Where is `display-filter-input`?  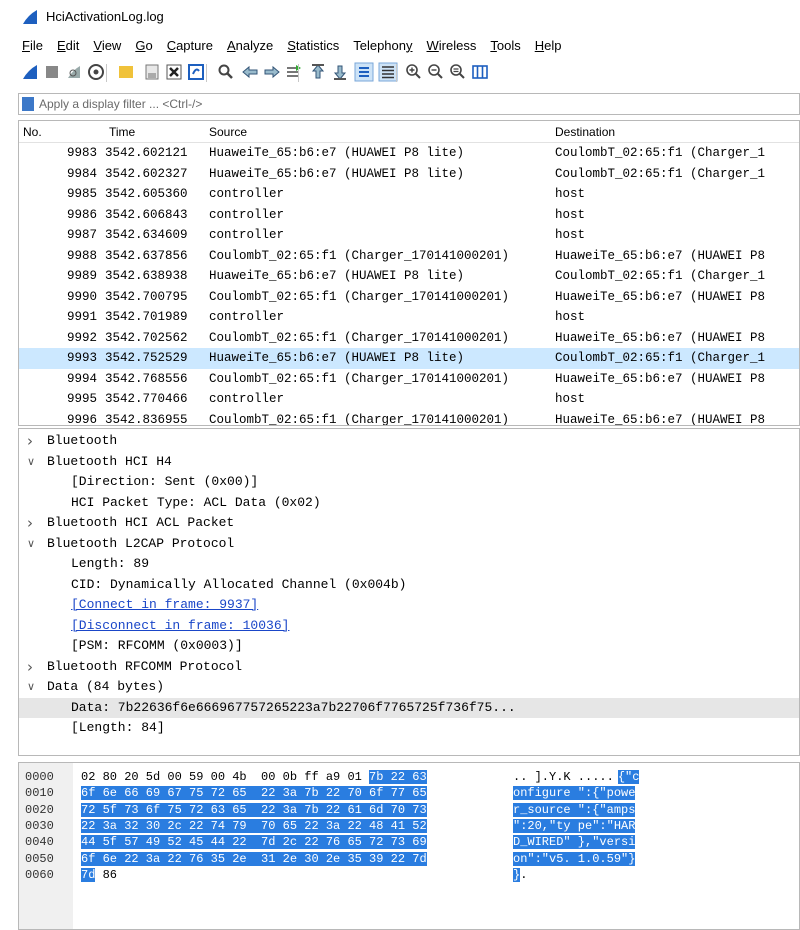 display-filter-input is located at coordinates (409, 104).